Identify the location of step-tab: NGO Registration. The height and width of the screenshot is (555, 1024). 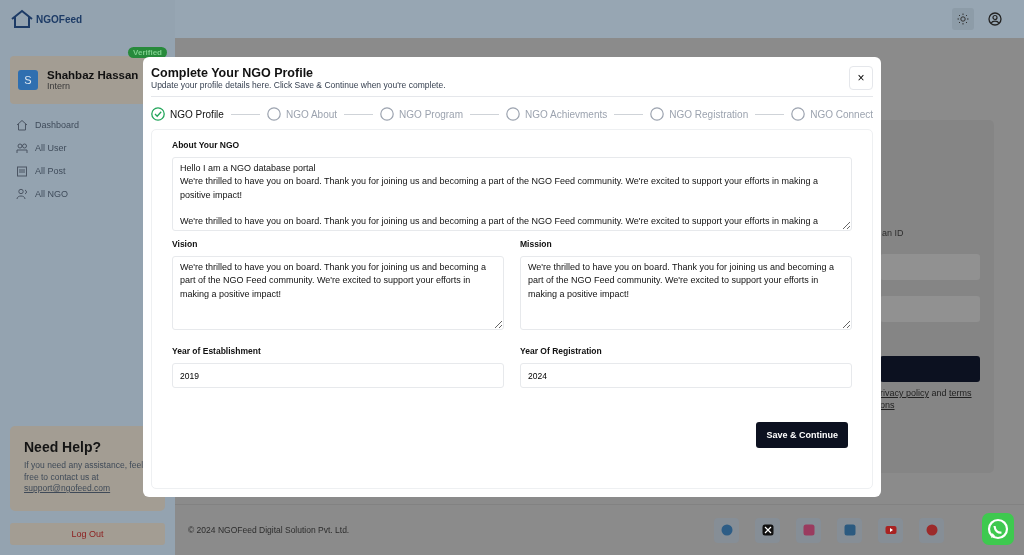
(699, 114).